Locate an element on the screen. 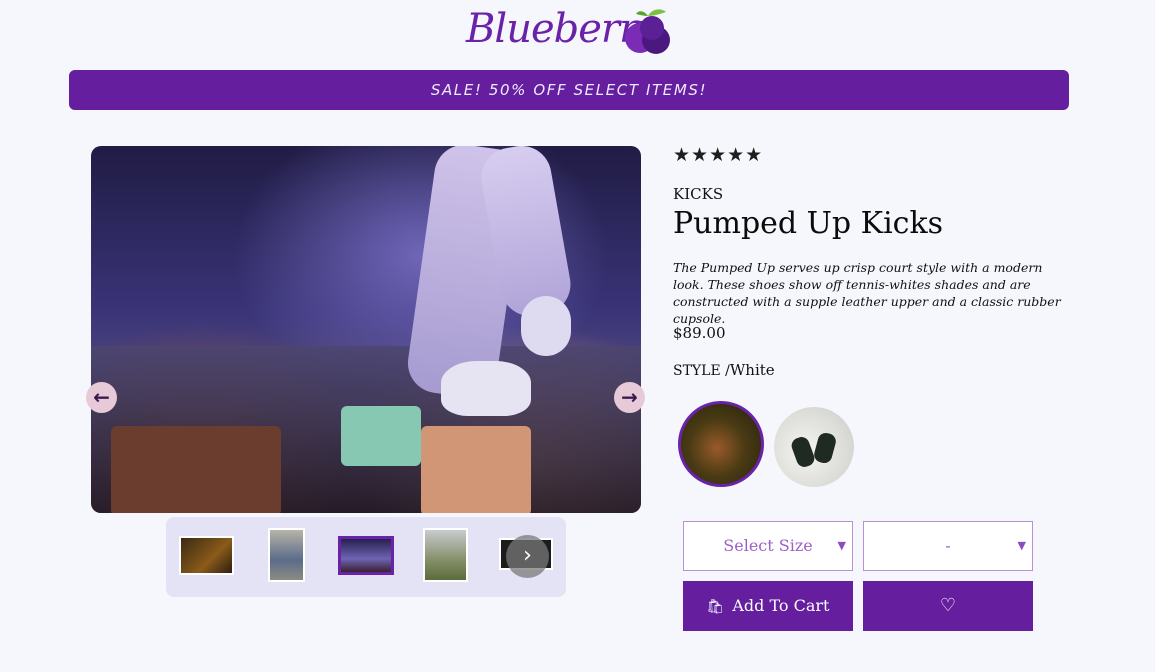 The width and height of the screenshot is (1155, 672). logo: Blueberry is located at coordinates (569, 32).